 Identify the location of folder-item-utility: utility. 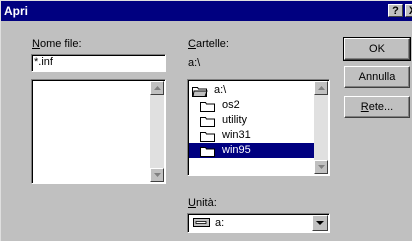
(254, 120).